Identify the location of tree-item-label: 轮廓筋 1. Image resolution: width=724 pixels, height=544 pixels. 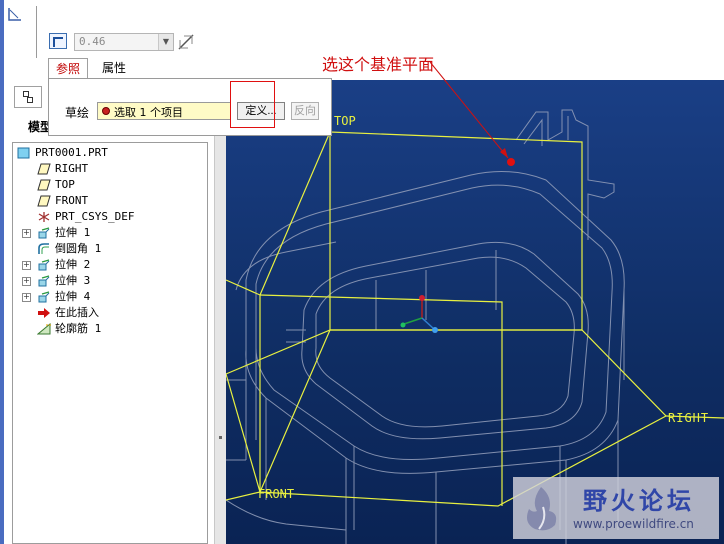
(78, 328).